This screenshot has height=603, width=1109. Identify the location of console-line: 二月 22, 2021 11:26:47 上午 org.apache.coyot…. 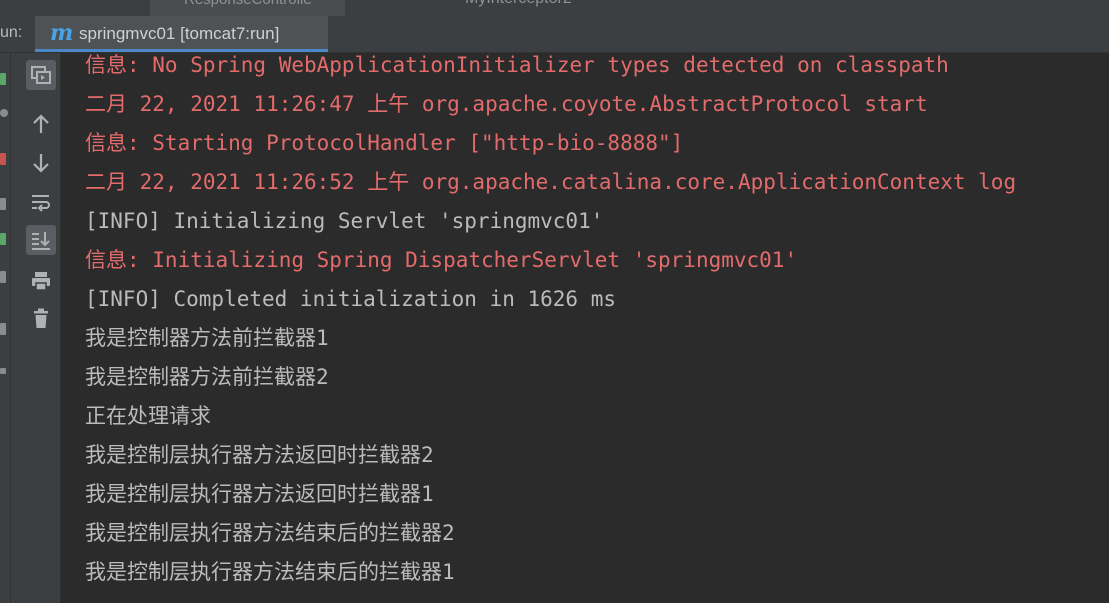
(506, 104).